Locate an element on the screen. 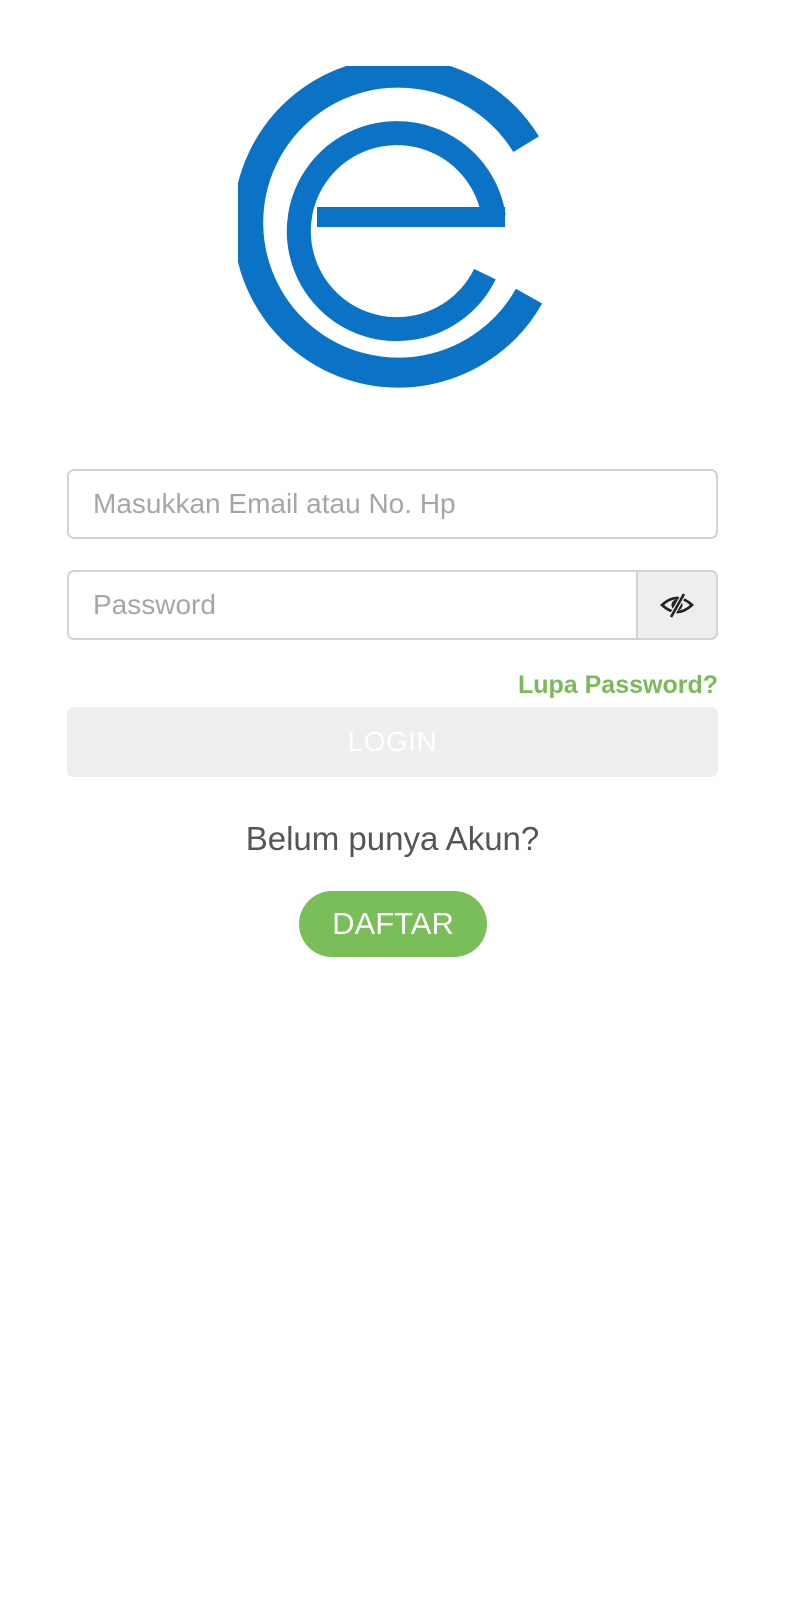 The width and height of the screenshot is (785, 1600). eye-slash-icon is located at coordinates (677, 605).